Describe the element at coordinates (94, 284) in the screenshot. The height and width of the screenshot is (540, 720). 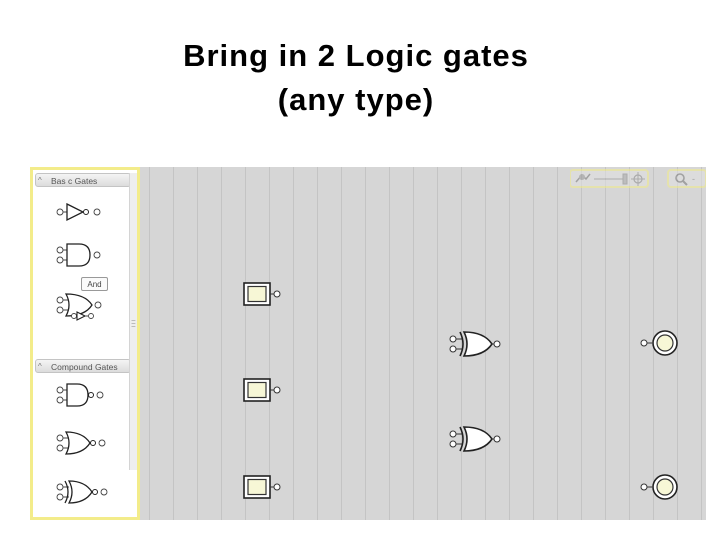
I see `gate-tooltip: And` at that location.